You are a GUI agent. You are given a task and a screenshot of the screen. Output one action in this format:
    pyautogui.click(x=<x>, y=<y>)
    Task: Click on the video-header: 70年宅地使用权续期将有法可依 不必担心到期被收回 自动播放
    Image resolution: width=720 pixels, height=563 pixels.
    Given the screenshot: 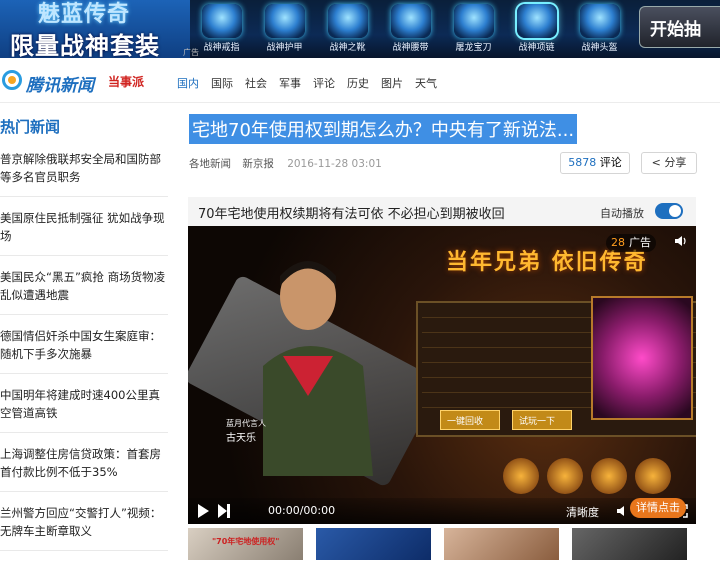 What is the action you would take?
    pyautogui.click(x=442, y=211)
    